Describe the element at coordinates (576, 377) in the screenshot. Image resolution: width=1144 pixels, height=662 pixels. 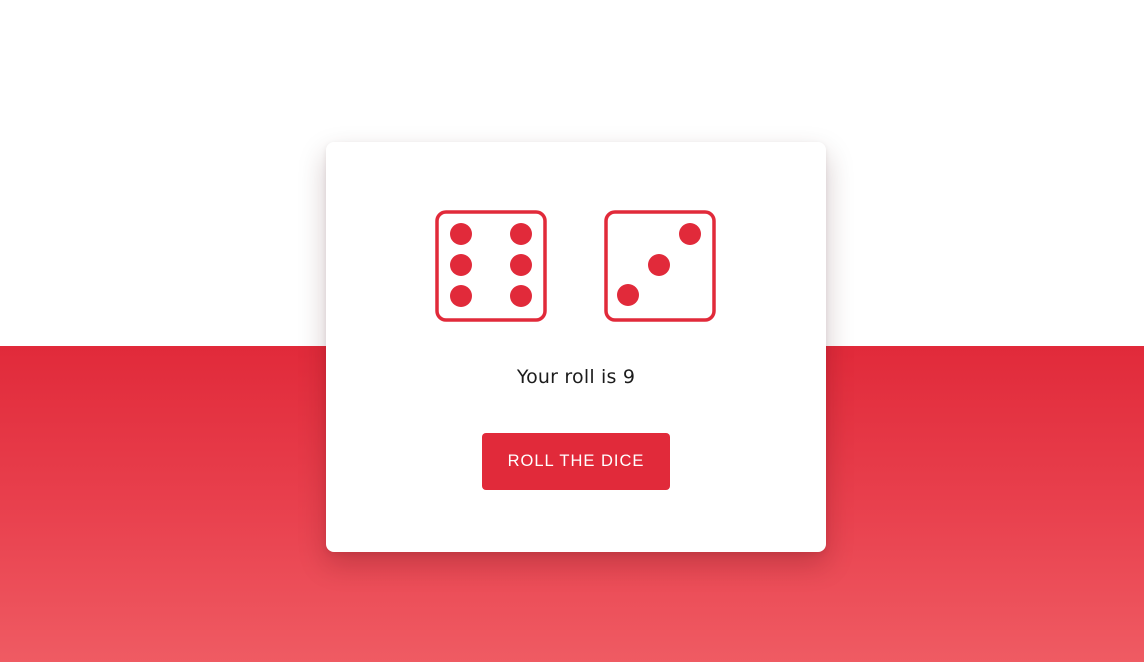
I see `roll-result-text: Your roll is 9` at that location.